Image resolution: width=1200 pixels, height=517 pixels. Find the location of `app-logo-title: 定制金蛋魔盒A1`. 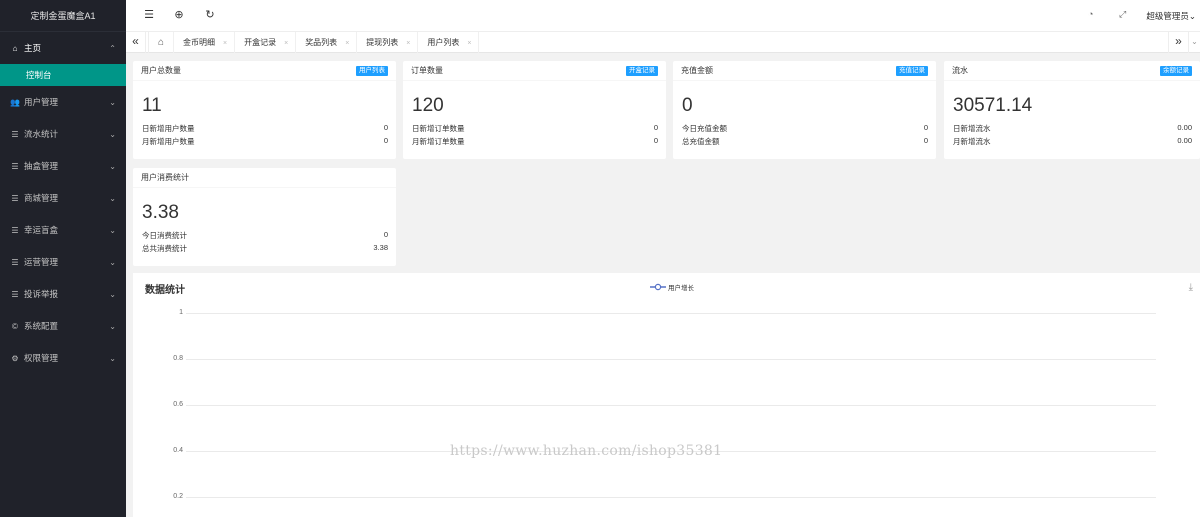

app-logo-title: 定制金蛋魔盒A1 is located at coordinates (63, 16).